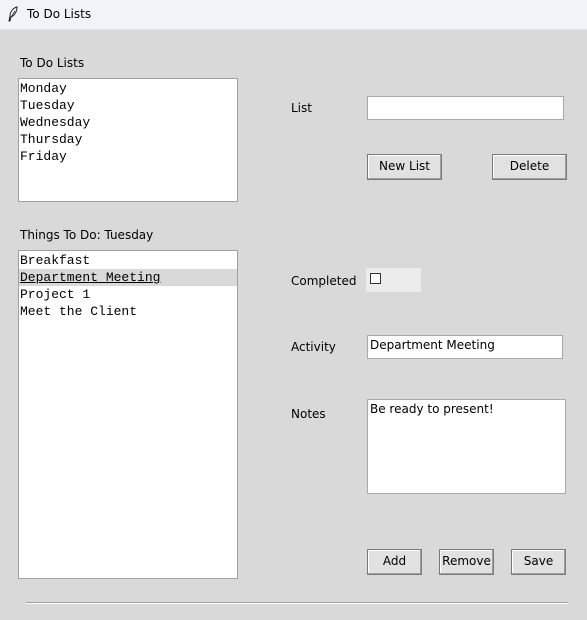  Describe the element at coordinates (52, 63) in the screenshot. I see `to-do-lists-label: To Do Lists` at that location.